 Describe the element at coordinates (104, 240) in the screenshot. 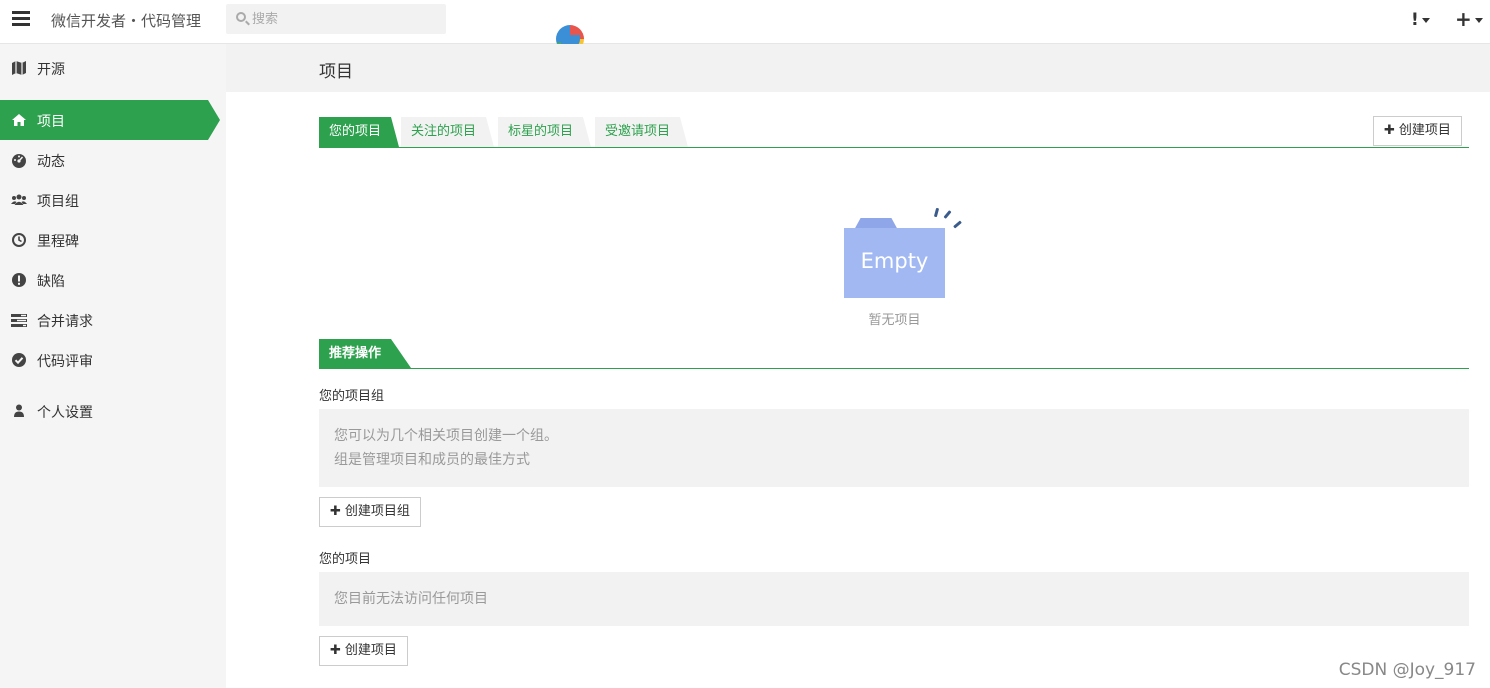

I see `sidebar-item-milestones: 里程碑` at that location.